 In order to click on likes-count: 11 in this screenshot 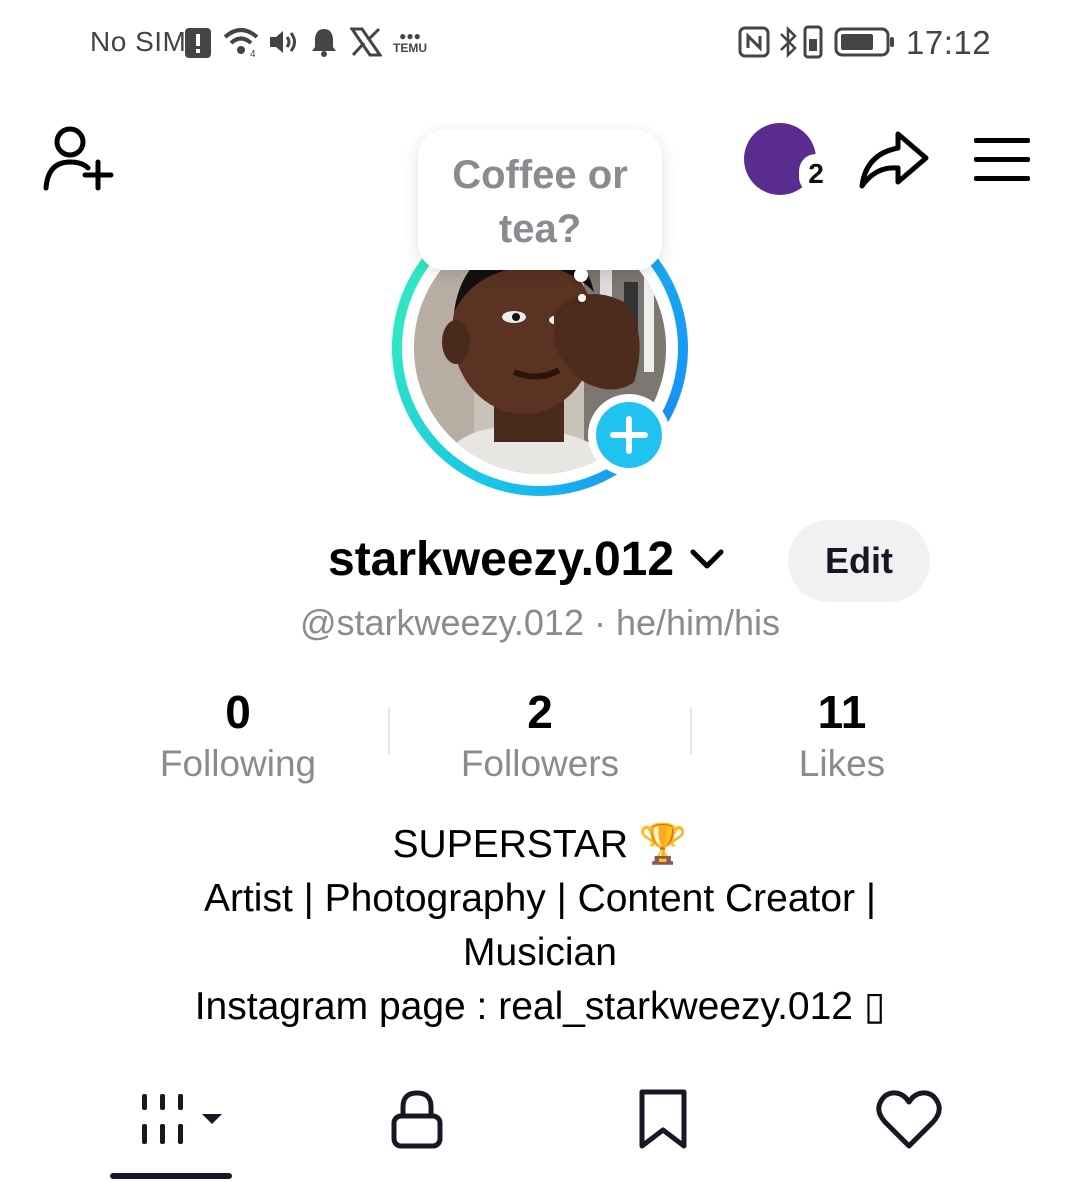, I will do `click(842, 712)`.